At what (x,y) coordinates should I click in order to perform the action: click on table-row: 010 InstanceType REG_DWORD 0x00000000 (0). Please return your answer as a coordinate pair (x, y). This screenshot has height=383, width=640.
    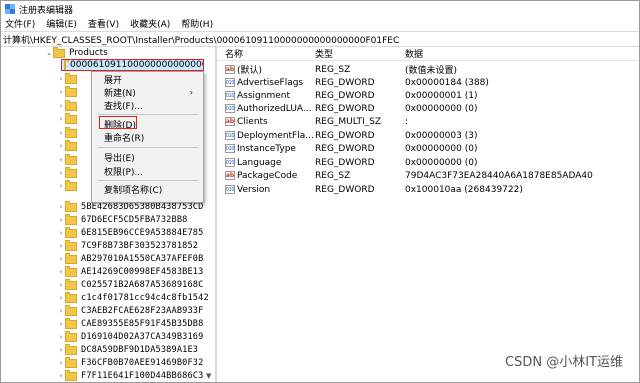
    Looking at the image, I should click on (428, 148).